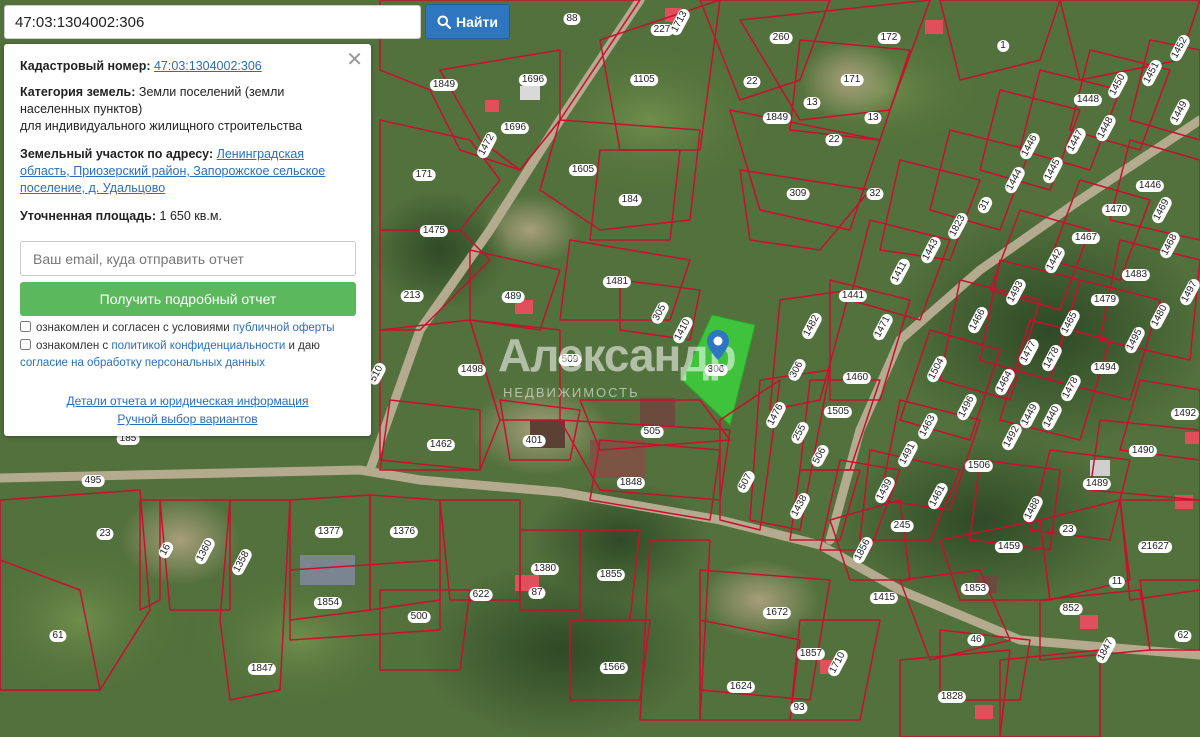 Image resolution: width=1200 pixels, height=737 pixels. What do you see at coordinates (975, 589) in the screenshot?
I see `plot-label: 1853` at bounding box center [975, 589].